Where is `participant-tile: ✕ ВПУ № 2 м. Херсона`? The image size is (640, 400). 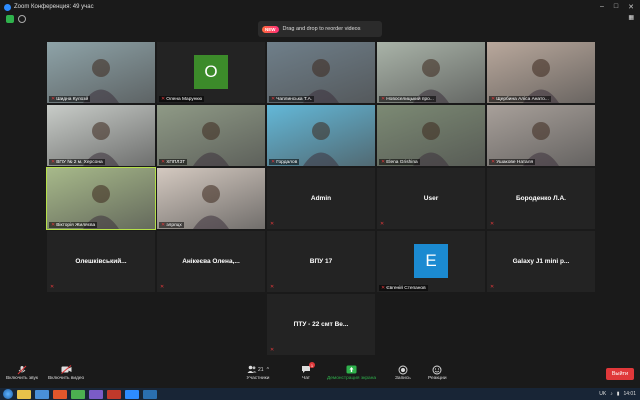 participant-tile: ✕ ВПУ № 2 м. Херсона is located at coordinates (101, 135).